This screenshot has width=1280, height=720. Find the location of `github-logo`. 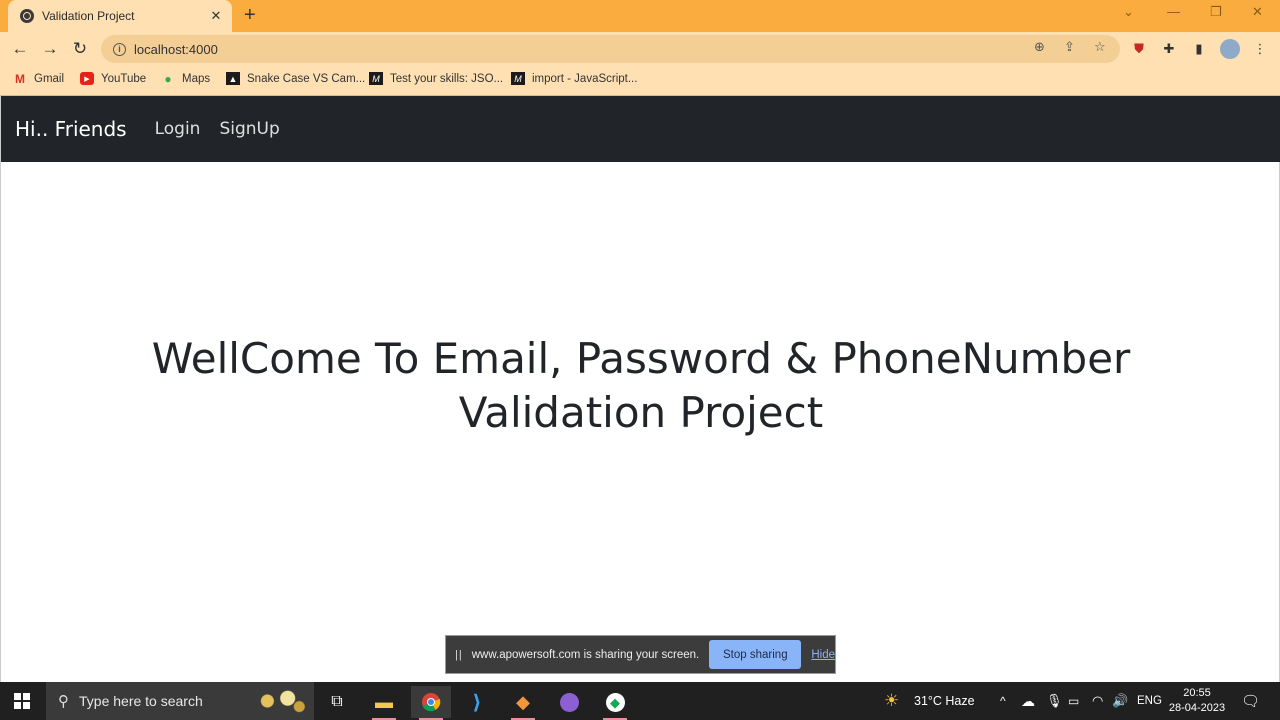

github-logo is located at coordinates (569, 702).